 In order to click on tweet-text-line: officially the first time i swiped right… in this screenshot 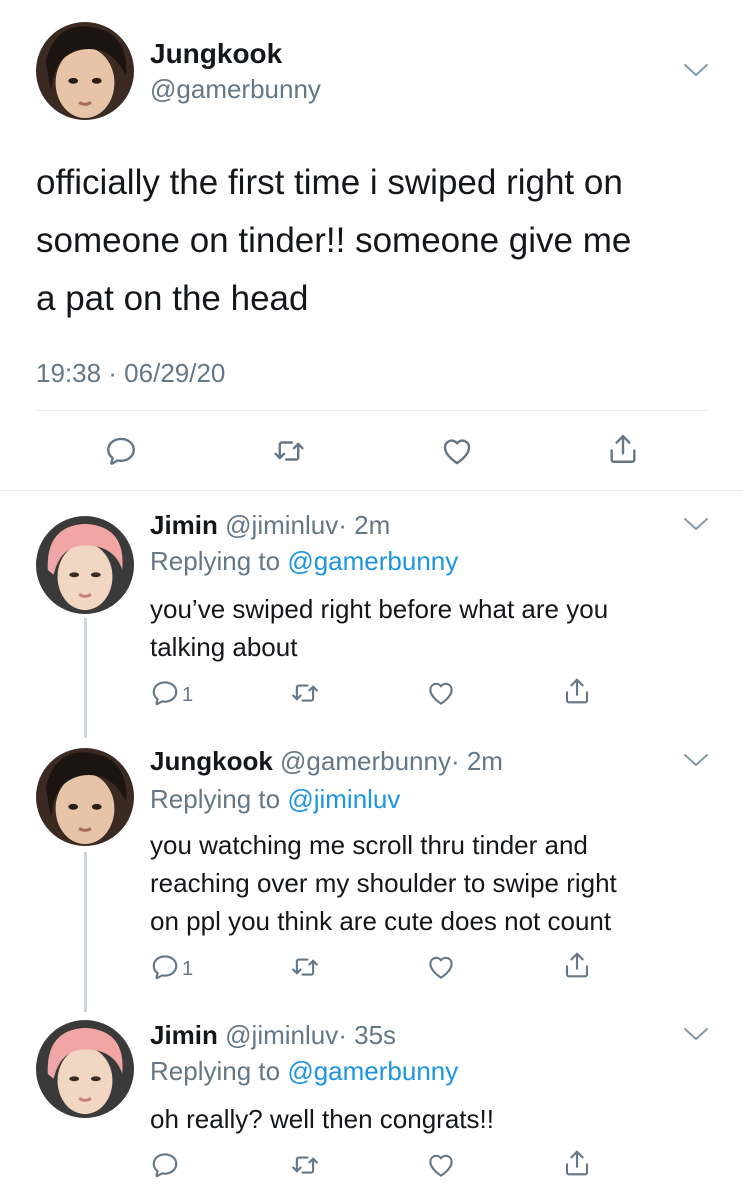, I will do `click(329, 182)`.